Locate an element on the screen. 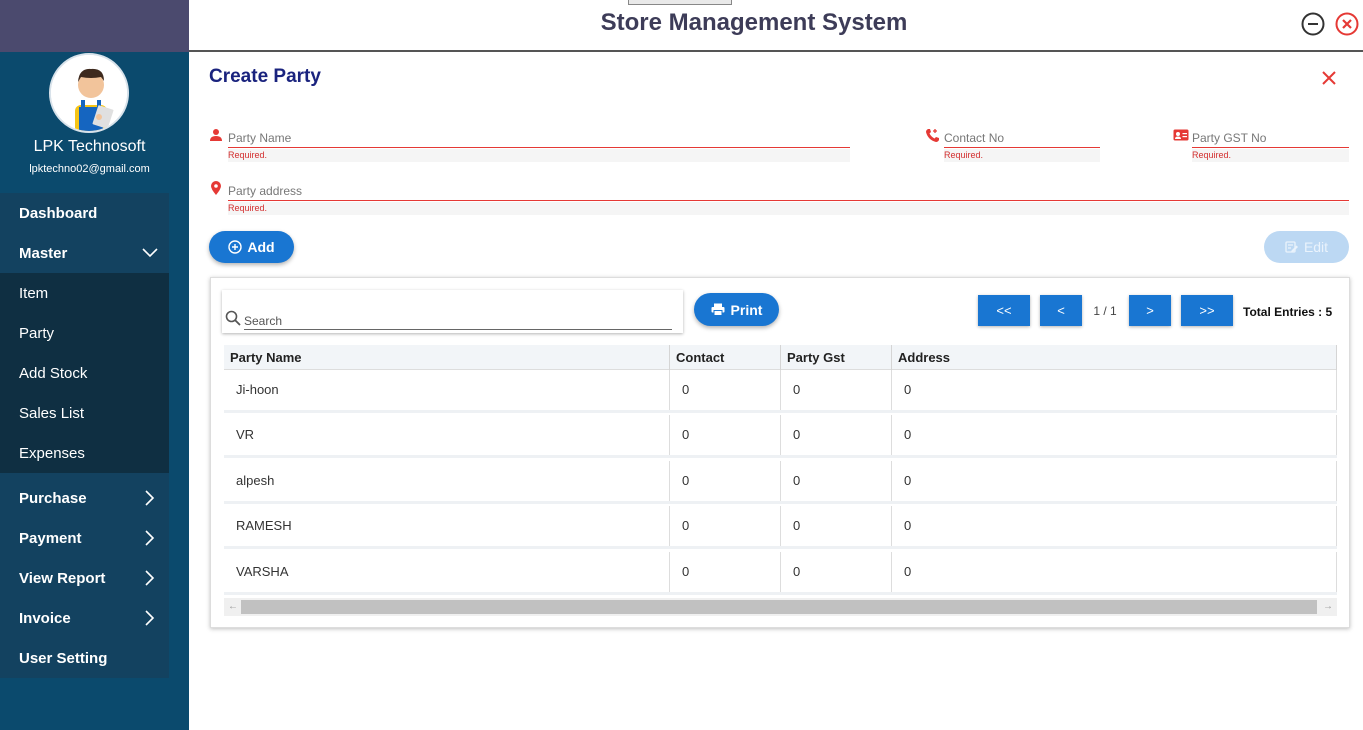  column-header-party-name: Party Name is located at coordinates (447, 357).